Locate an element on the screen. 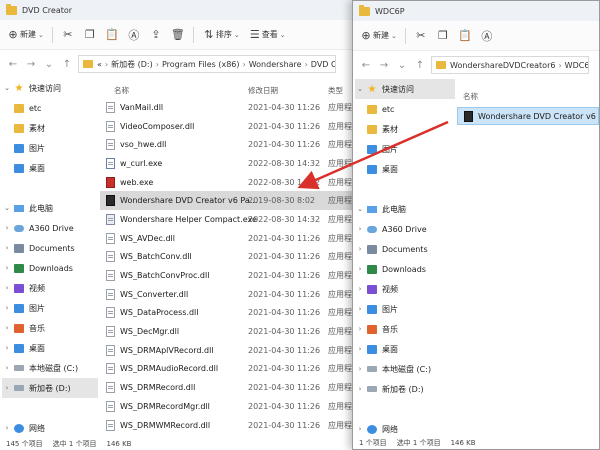 The image size is (600, 450). red-arrow is located at coordinates (373, 155).